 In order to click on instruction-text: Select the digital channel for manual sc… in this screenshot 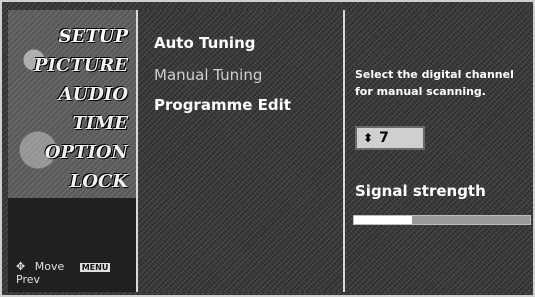, I will do `click(434, 83)`.